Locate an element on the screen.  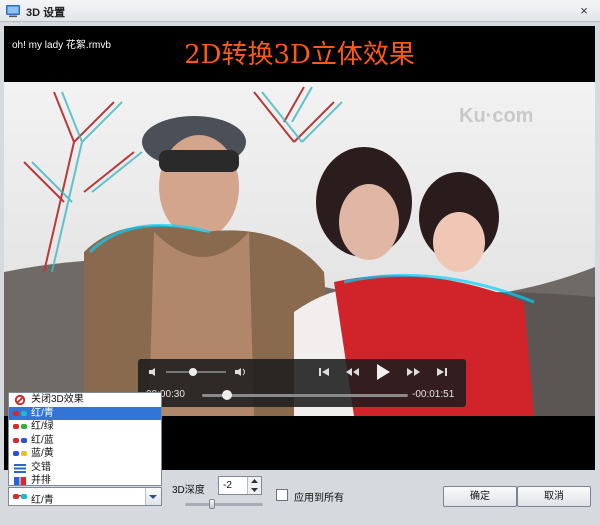
close-icon: × is located at coordinates (584, 11).